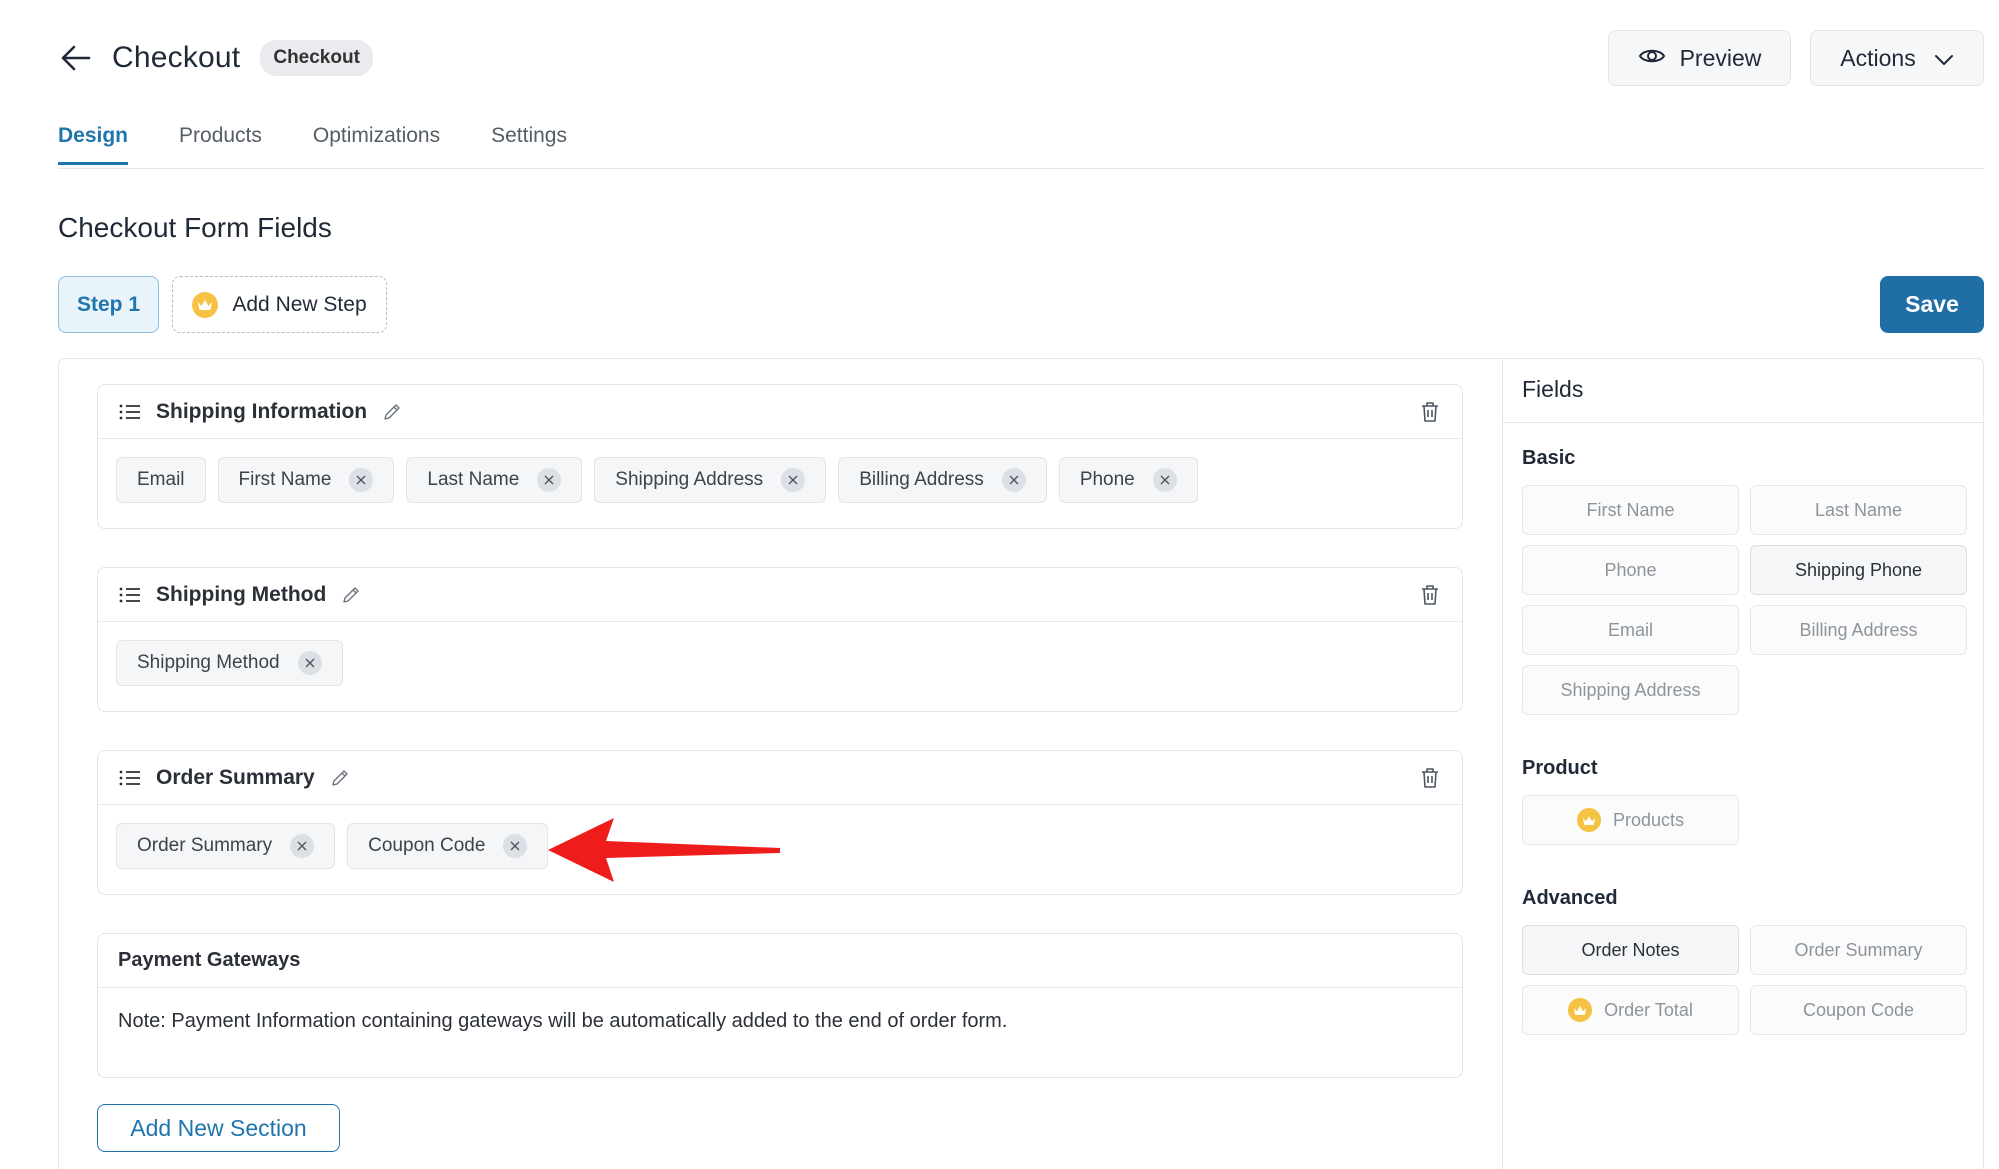 The image size is (1999, 1169). I want to click on field-chip-label: Coupon Code, so click(427, 845).